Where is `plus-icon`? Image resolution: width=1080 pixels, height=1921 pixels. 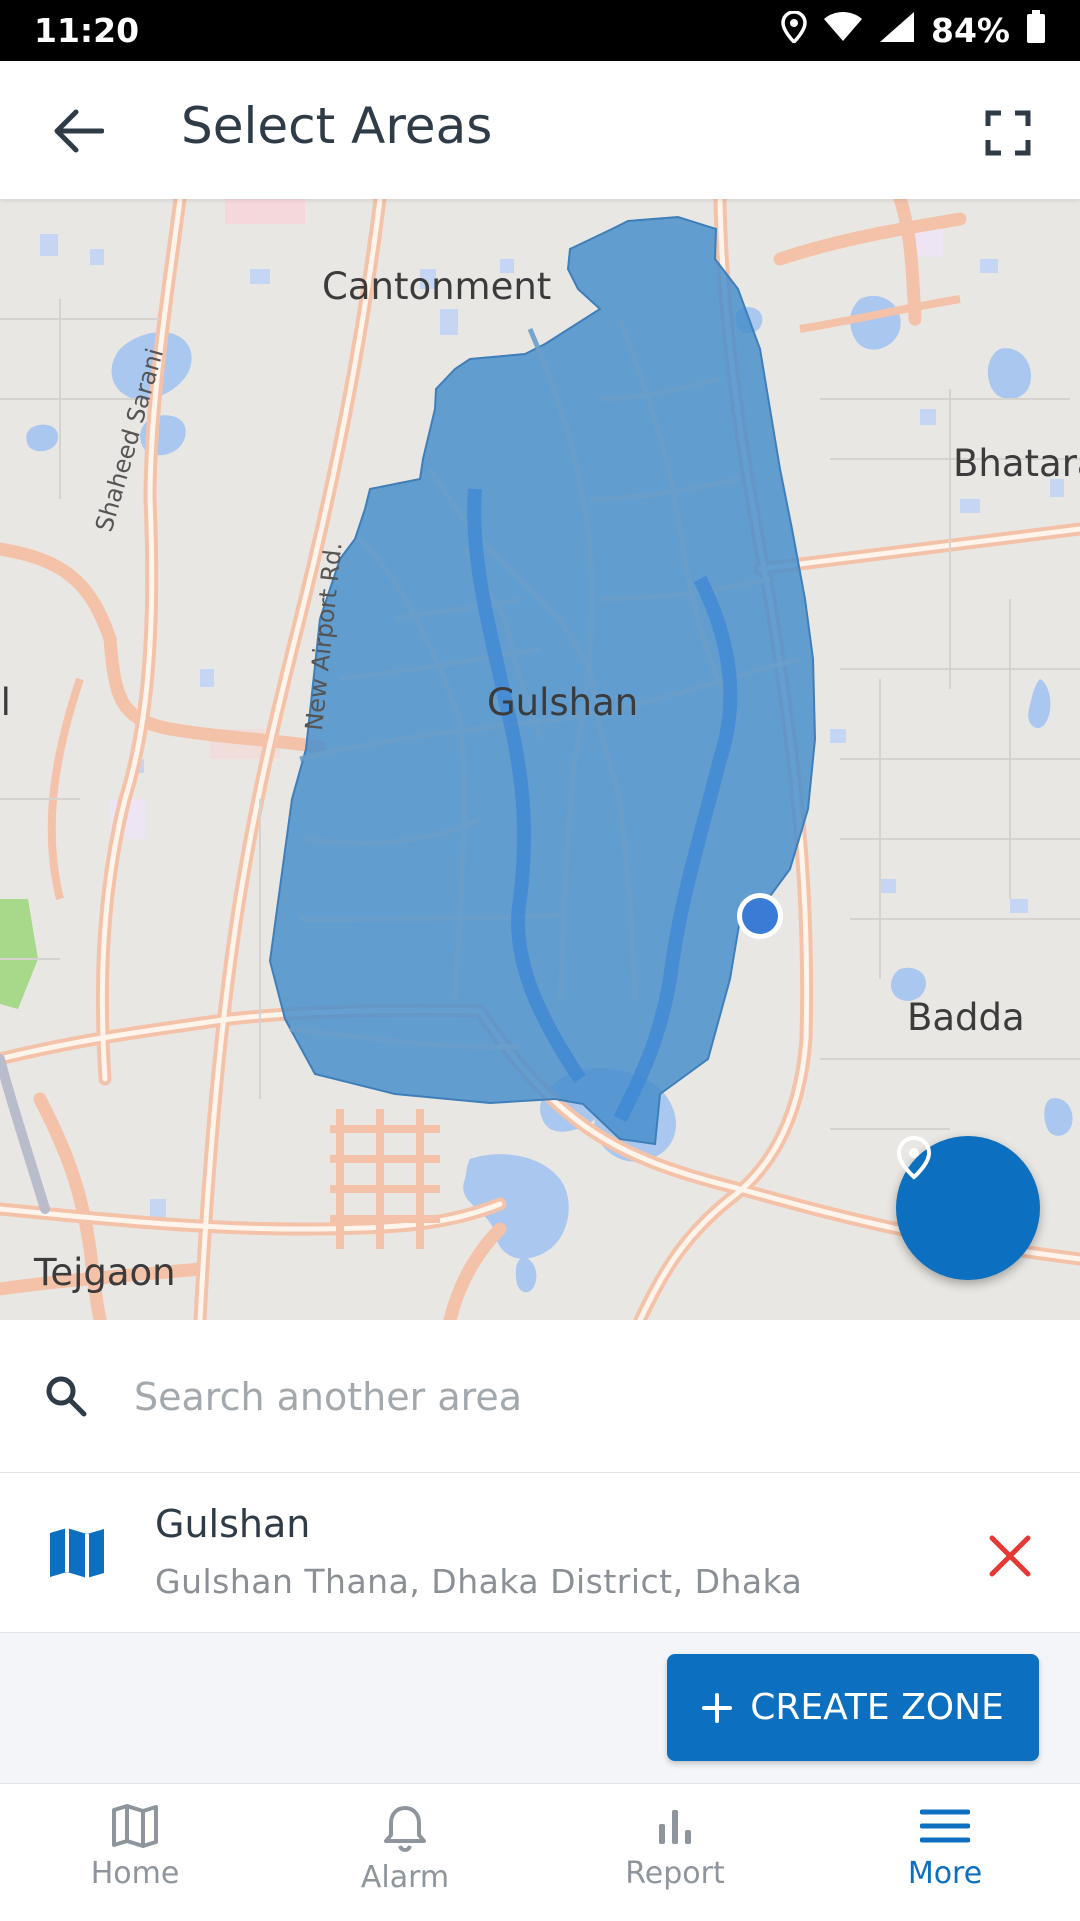 plus-icon is located at coordinates (717, 1707).